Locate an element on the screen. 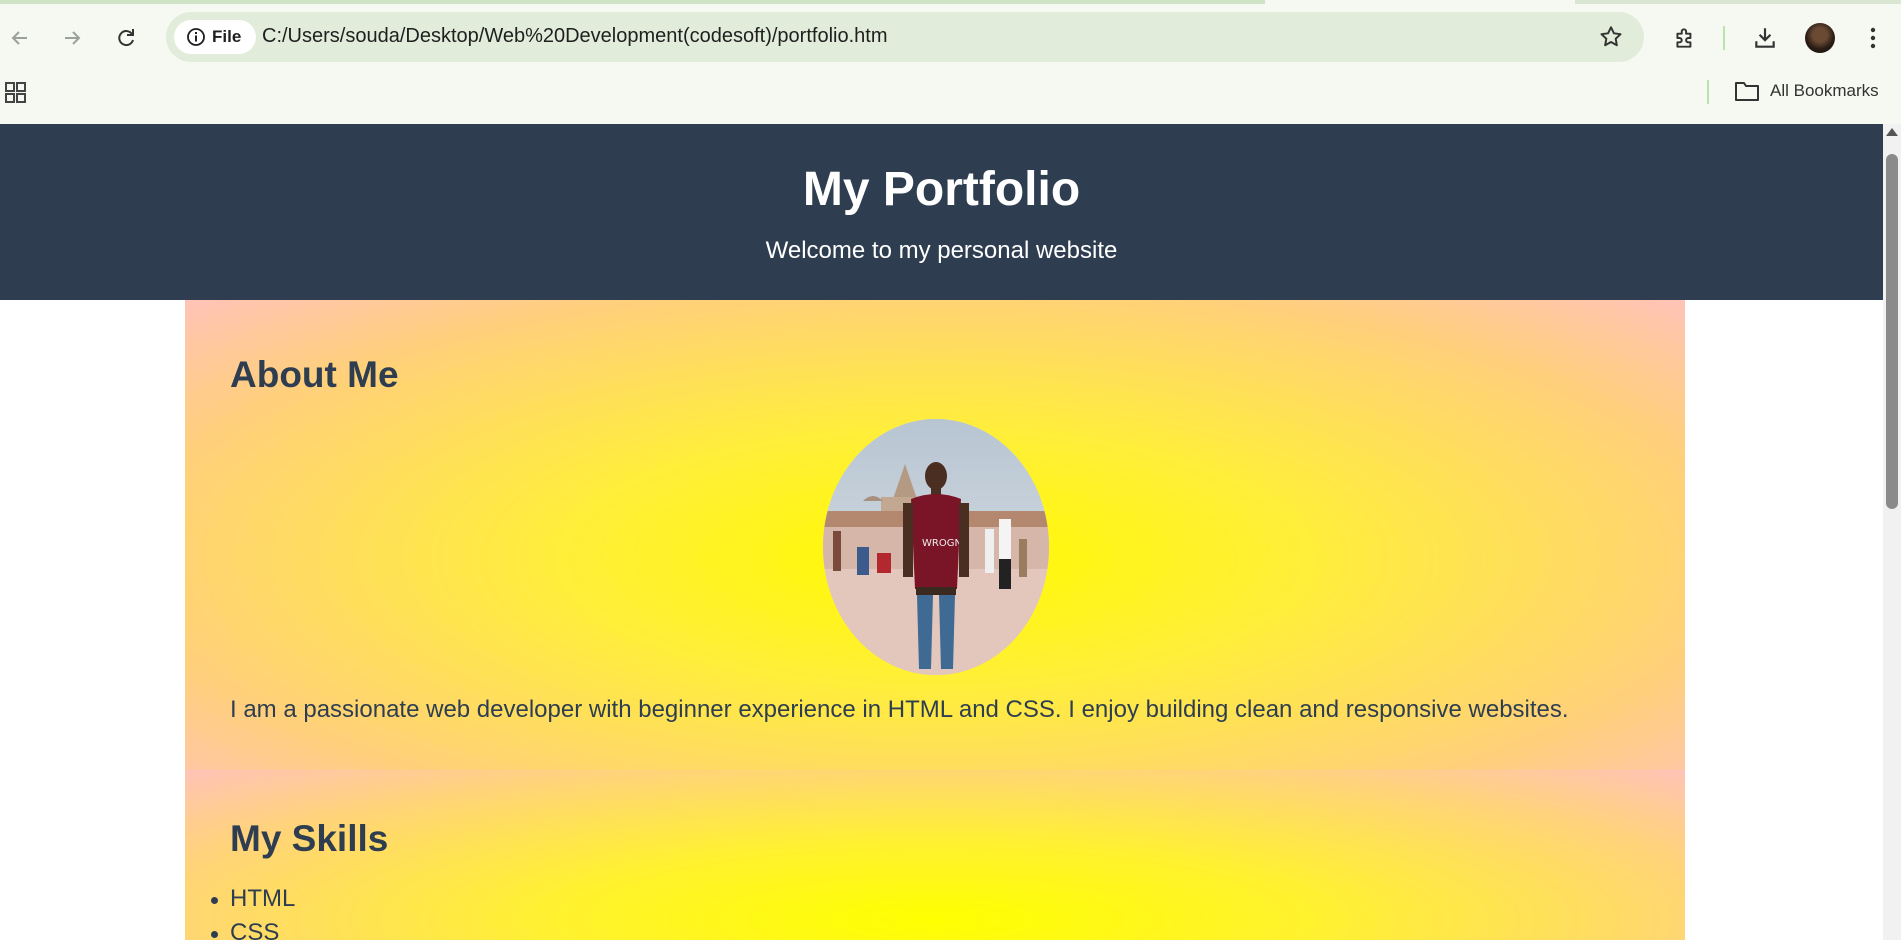  avatar is located at coordinates (1820, 38).